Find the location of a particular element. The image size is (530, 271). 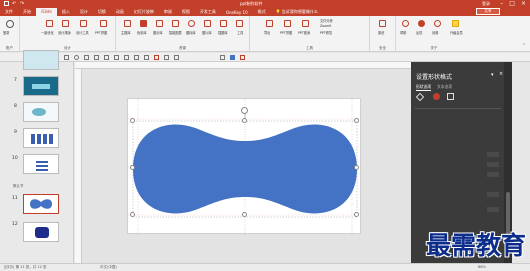

save-icon is located at coordinates (6, 3).